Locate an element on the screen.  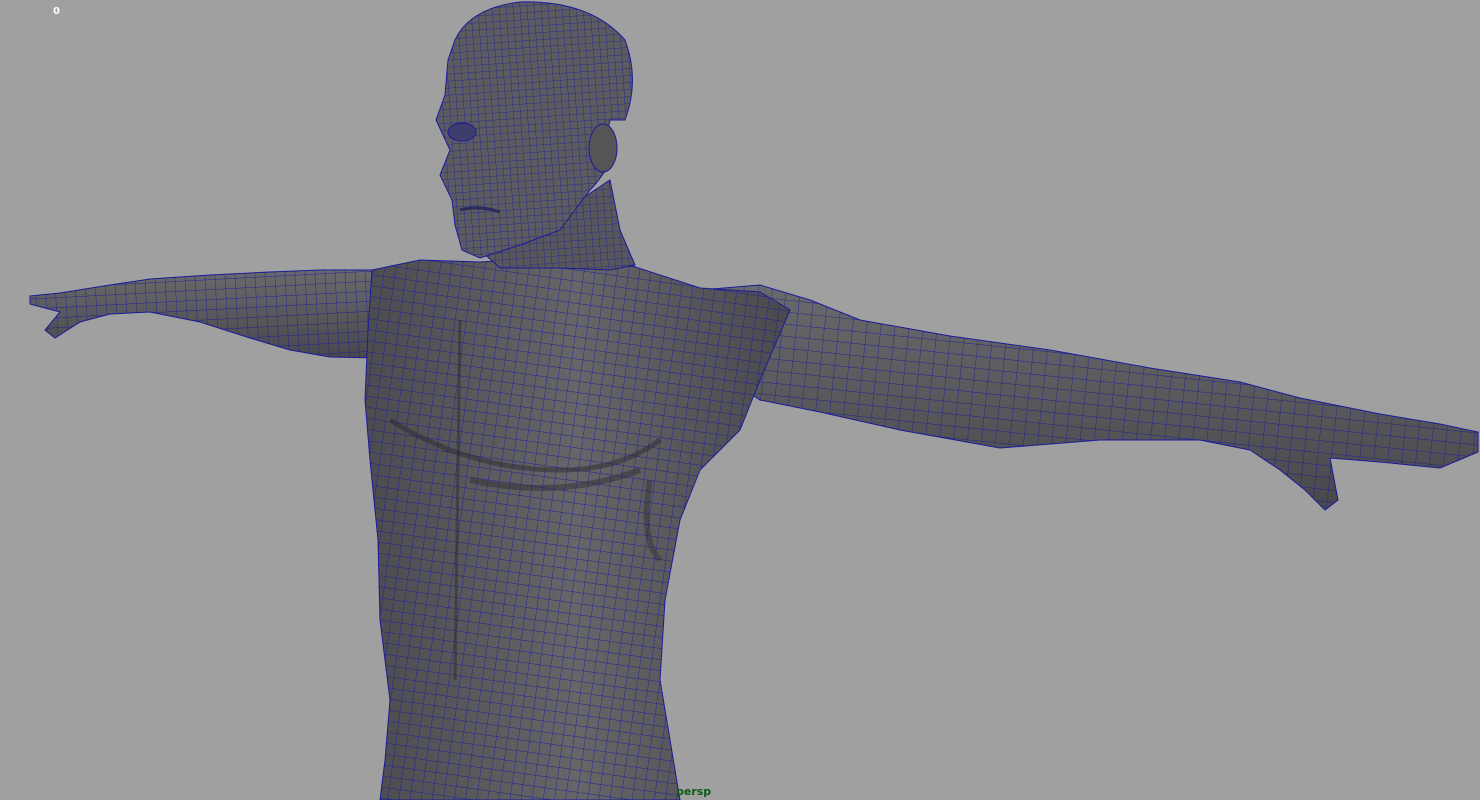
left-arm-mesh is located at coordinates (207, 314).